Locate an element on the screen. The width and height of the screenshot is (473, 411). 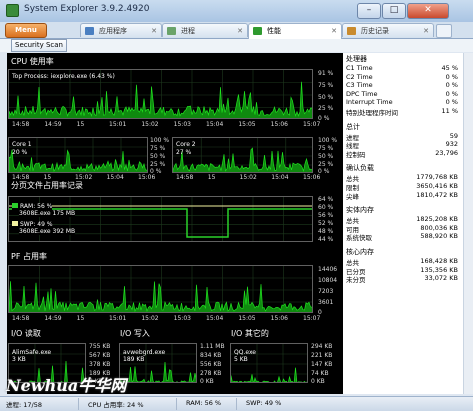
stats-row-label: 控制码 is located at coordinates (356, 154).